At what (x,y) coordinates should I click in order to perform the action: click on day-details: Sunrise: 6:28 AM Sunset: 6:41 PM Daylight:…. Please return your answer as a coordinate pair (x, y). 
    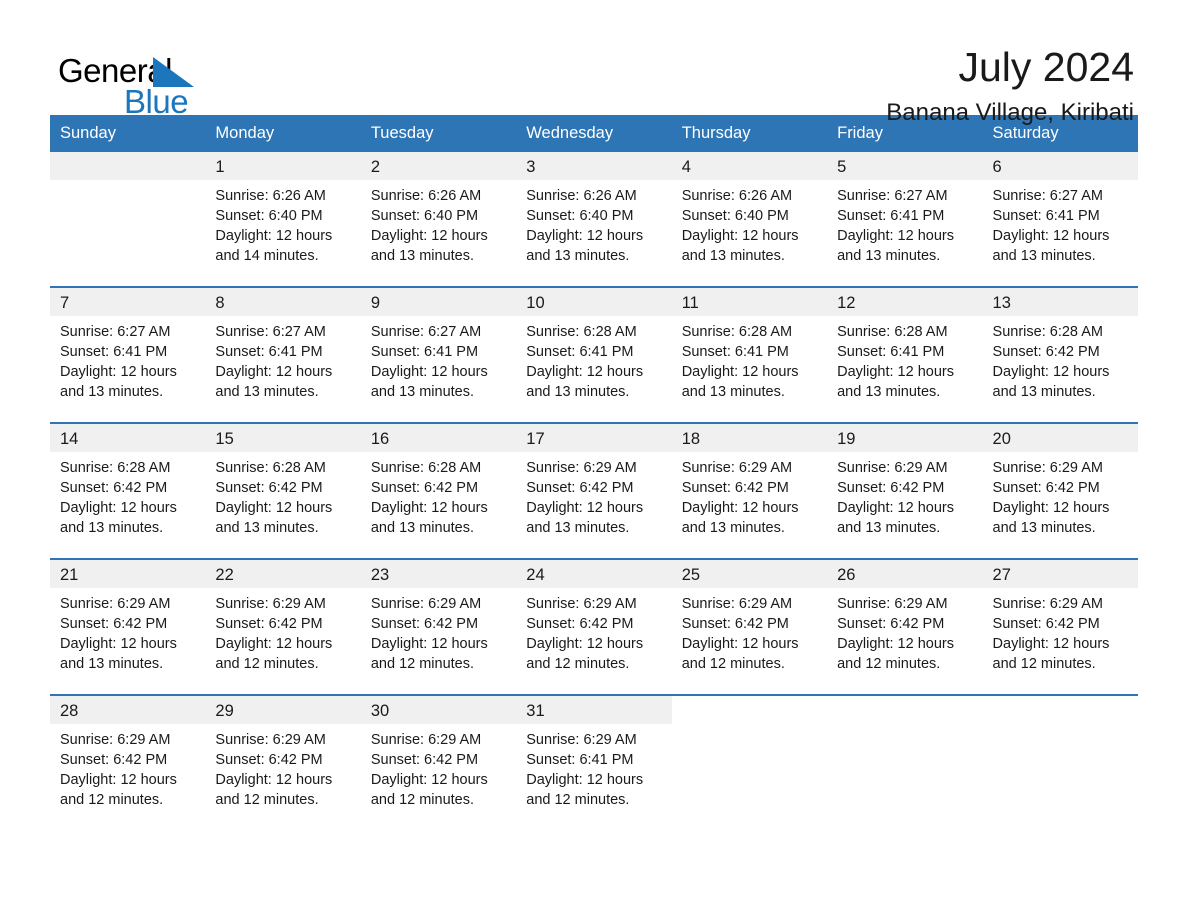
    Looking at the image, I should click on (904, 359).